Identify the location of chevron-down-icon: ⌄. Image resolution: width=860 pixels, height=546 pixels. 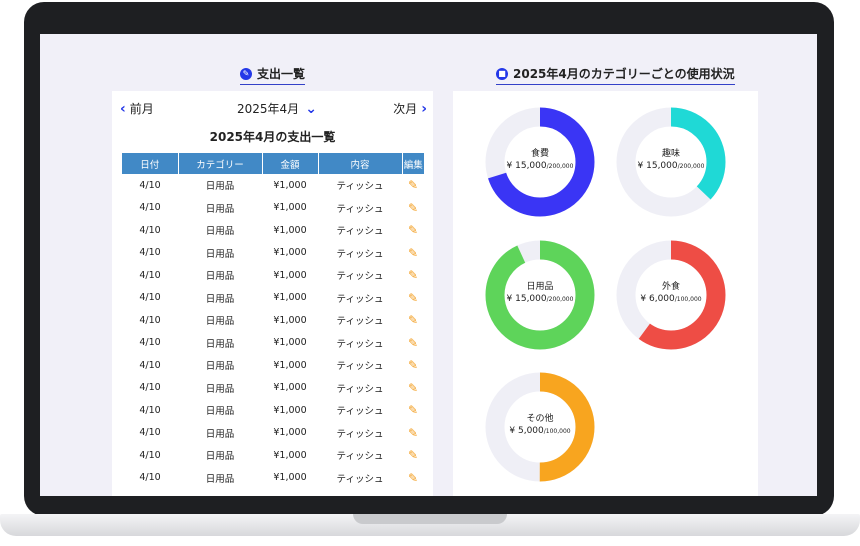
(311, 108).